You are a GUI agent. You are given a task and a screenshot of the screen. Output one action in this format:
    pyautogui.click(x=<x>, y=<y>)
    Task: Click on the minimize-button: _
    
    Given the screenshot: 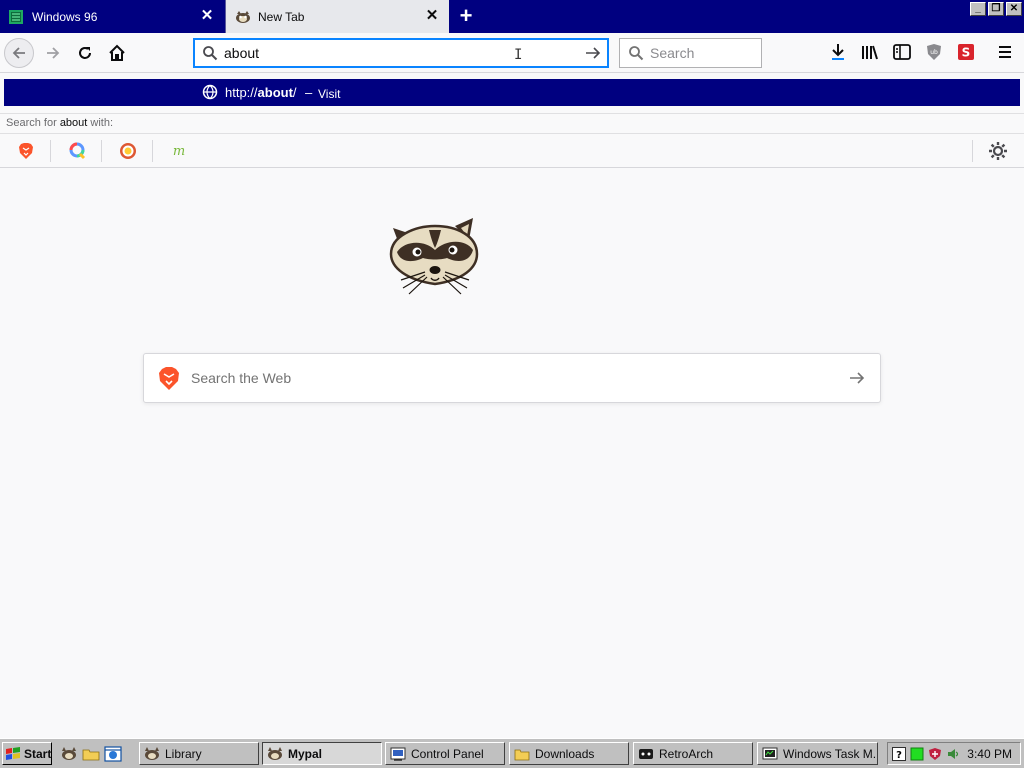 What is the action you would take?
    pyautogui.click(x=978, y=9)
    